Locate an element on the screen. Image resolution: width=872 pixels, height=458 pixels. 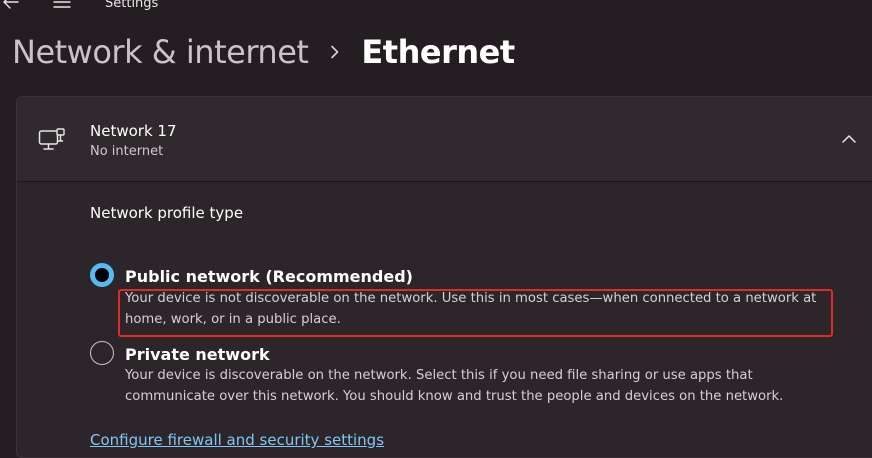
title-bar: Settings is located at coordinates (436, 7).